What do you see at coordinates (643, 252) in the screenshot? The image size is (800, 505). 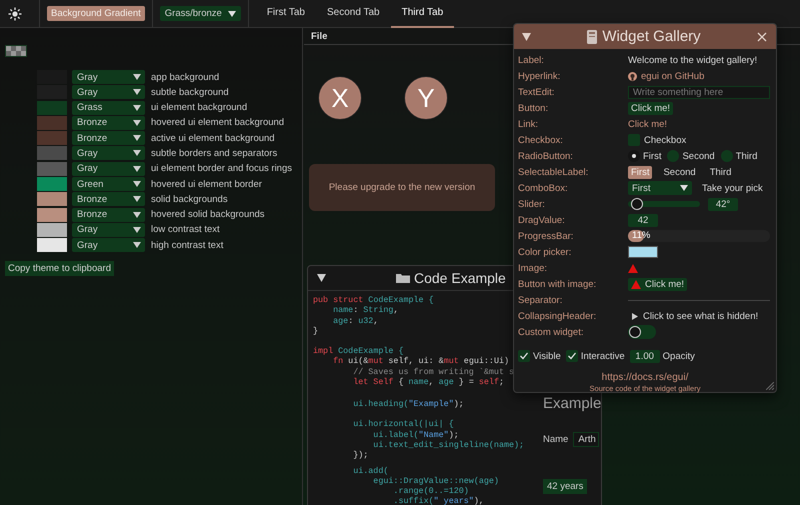 I see `color-picker-swatch` at bounding box center [643, 252].